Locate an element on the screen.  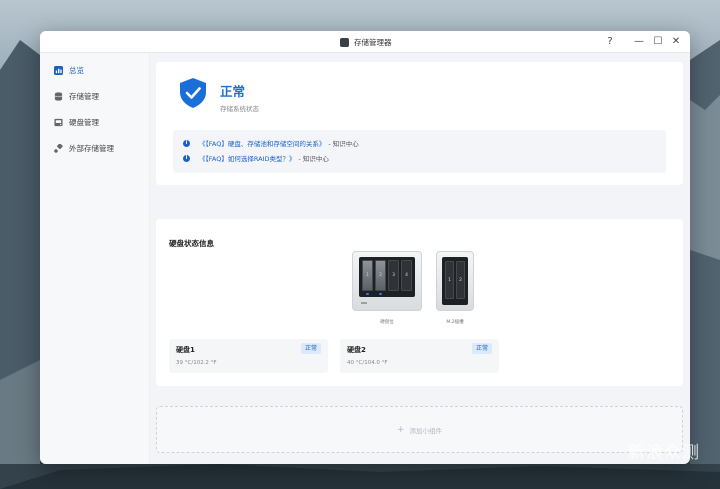
m2-slot-1: 1 is located at coordinates (449, 280).